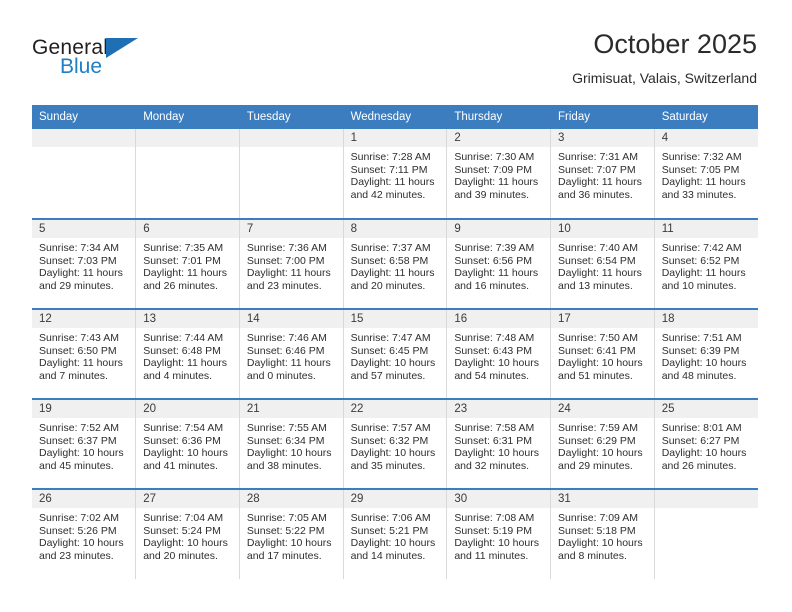 This screenshot has width=792, height=612. What do you see at coordinates (699, 465) in the screenshot?
I see `daylight-duration-line2: and 26 minutes.` at bounding box center [699, 465].